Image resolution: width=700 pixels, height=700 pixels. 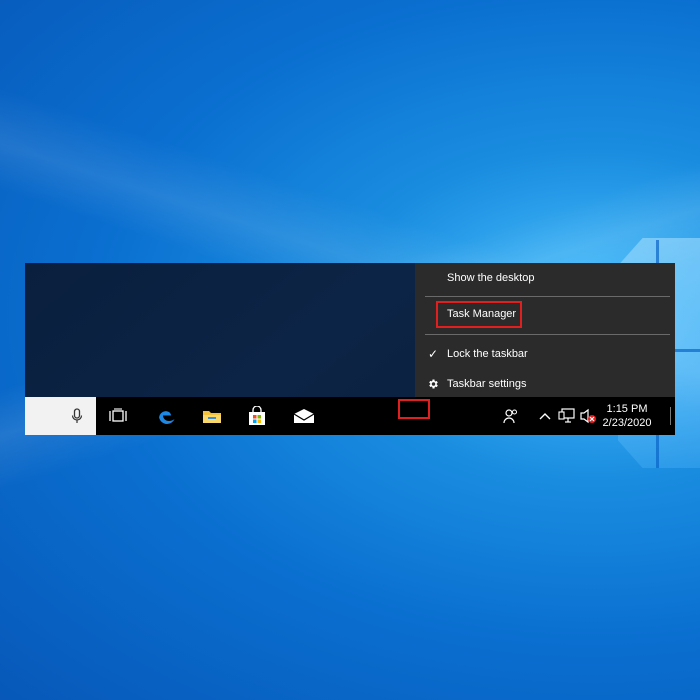 What do you see at coordinates (545, 416) in the screenshot?
I see `chevron-up-icon` at bounding box center [545, 416].